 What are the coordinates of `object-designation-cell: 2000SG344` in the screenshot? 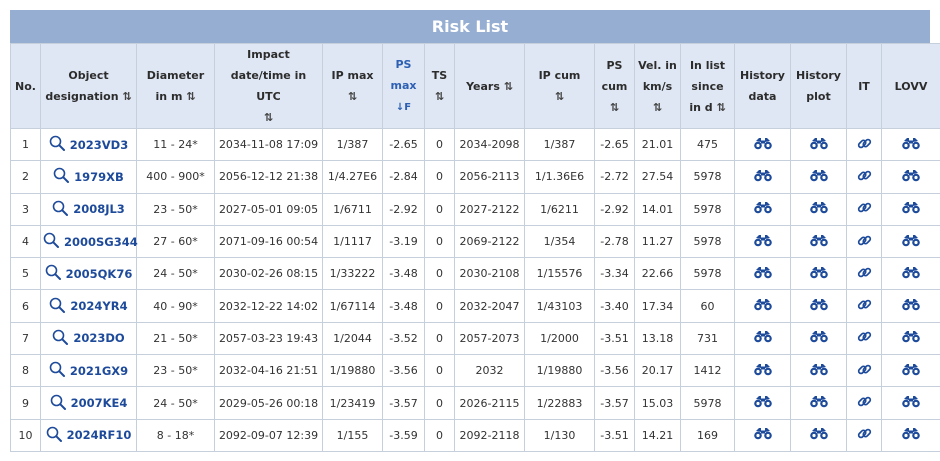 It's located at (89, 241).